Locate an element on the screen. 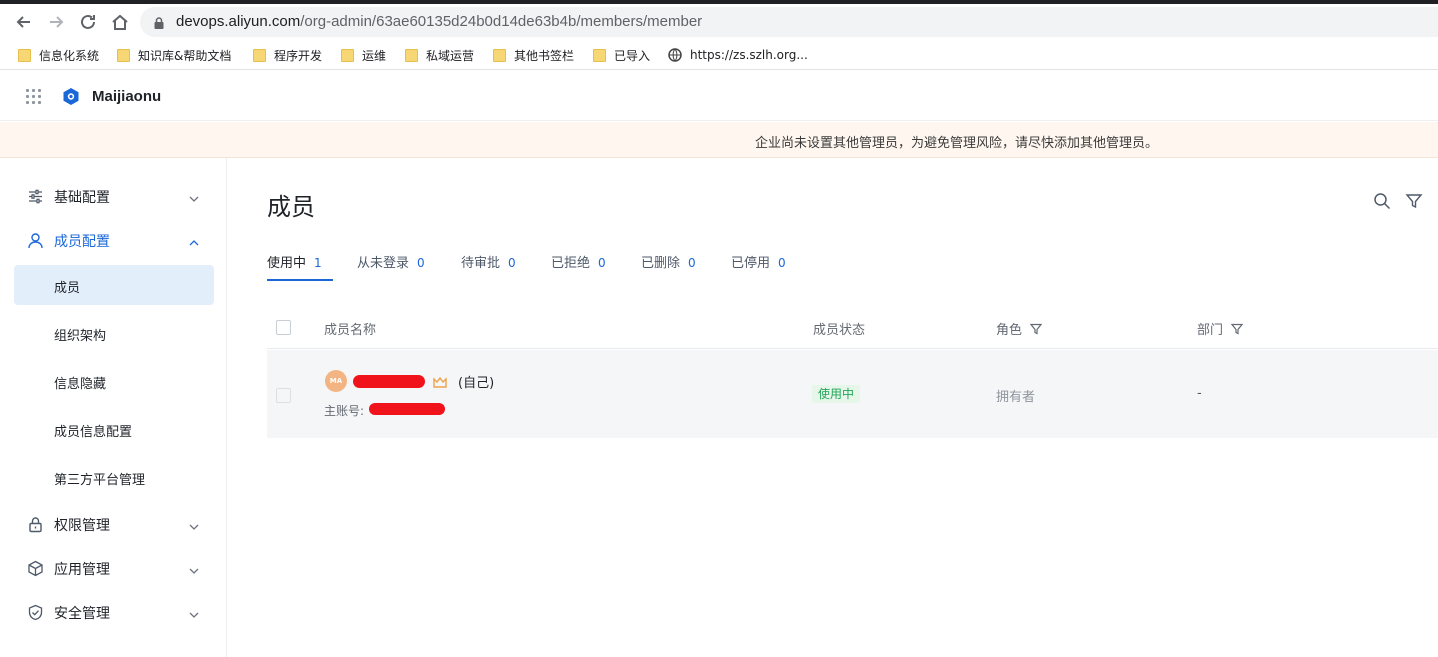  user-icon is located at coordinates (35, 240).